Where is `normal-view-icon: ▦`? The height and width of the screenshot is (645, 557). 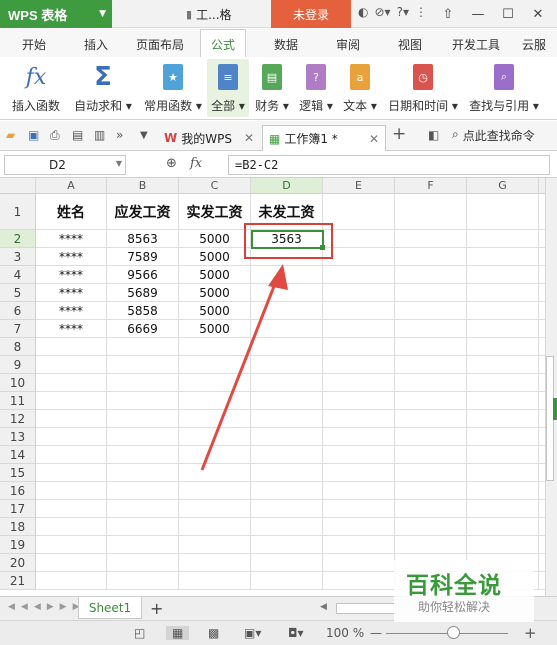
normal-view-icon: ▦ is located at coordinates (178, 633).